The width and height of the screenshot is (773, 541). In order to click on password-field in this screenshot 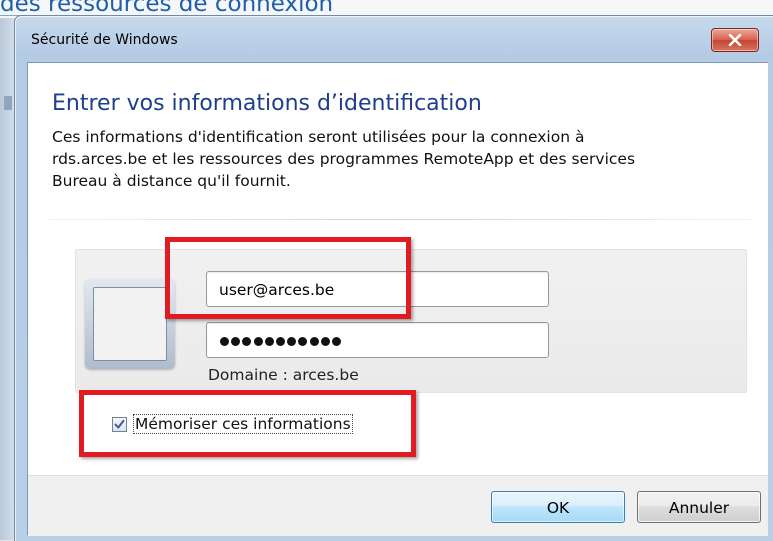, I will do `click(377, 340)`.